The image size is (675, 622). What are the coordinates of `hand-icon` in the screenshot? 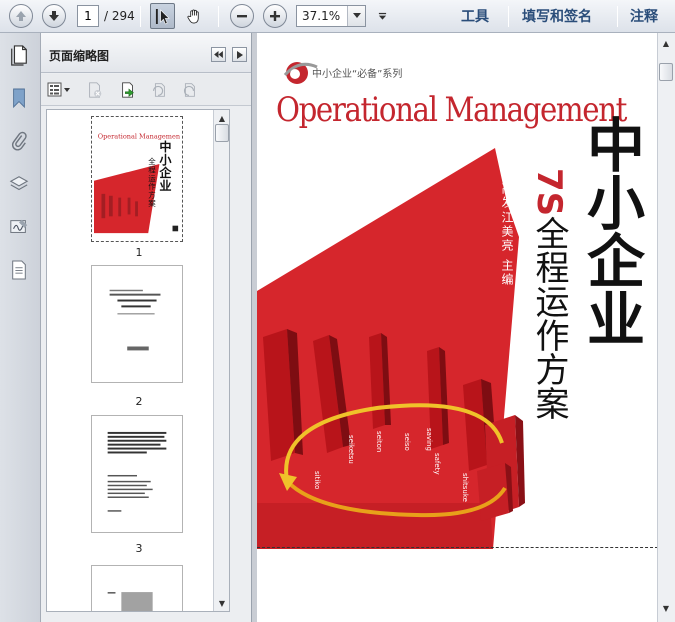 It's located at (193, 16).